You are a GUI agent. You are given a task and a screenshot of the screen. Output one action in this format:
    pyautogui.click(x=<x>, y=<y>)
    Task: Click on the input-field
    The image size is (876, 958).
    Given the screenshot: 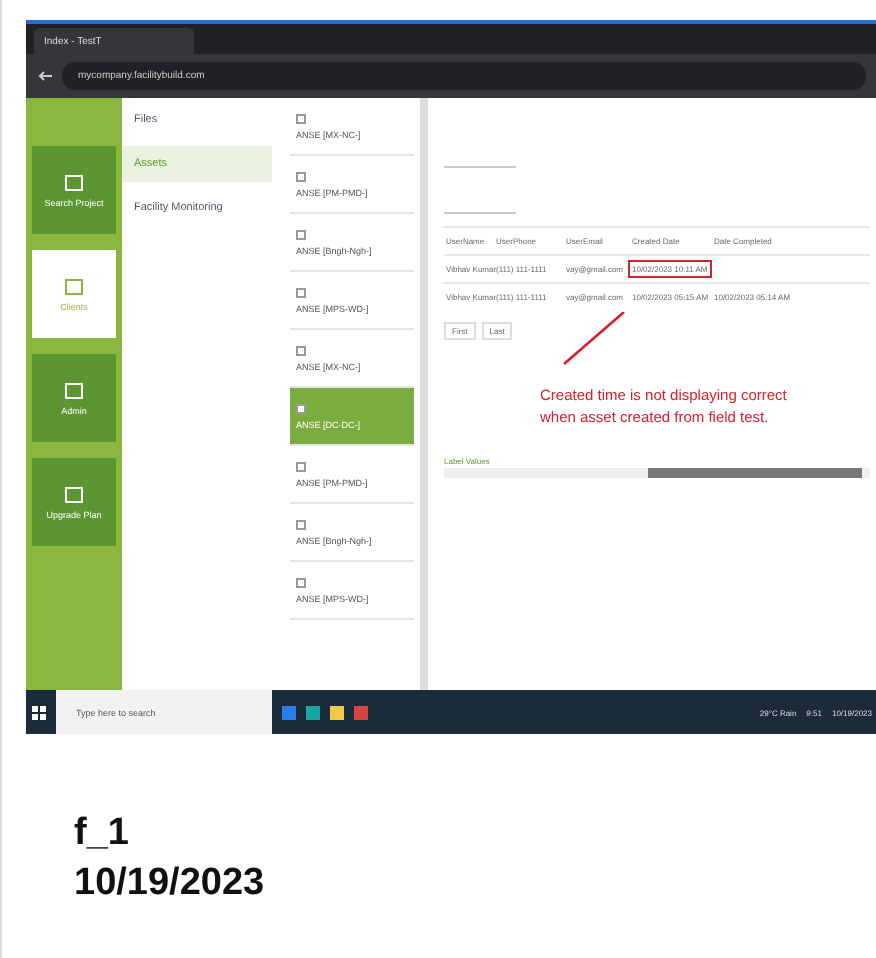 What is the action you would take?
    pyautogui.click(x=480, y=190)
    